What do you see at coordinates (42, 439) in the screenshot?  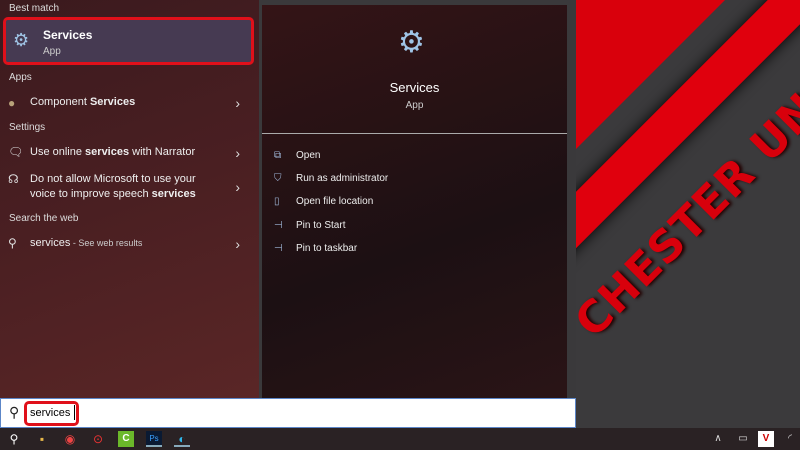 I see `file-explorer-icon: ▪` at bounding box center [42, 439].